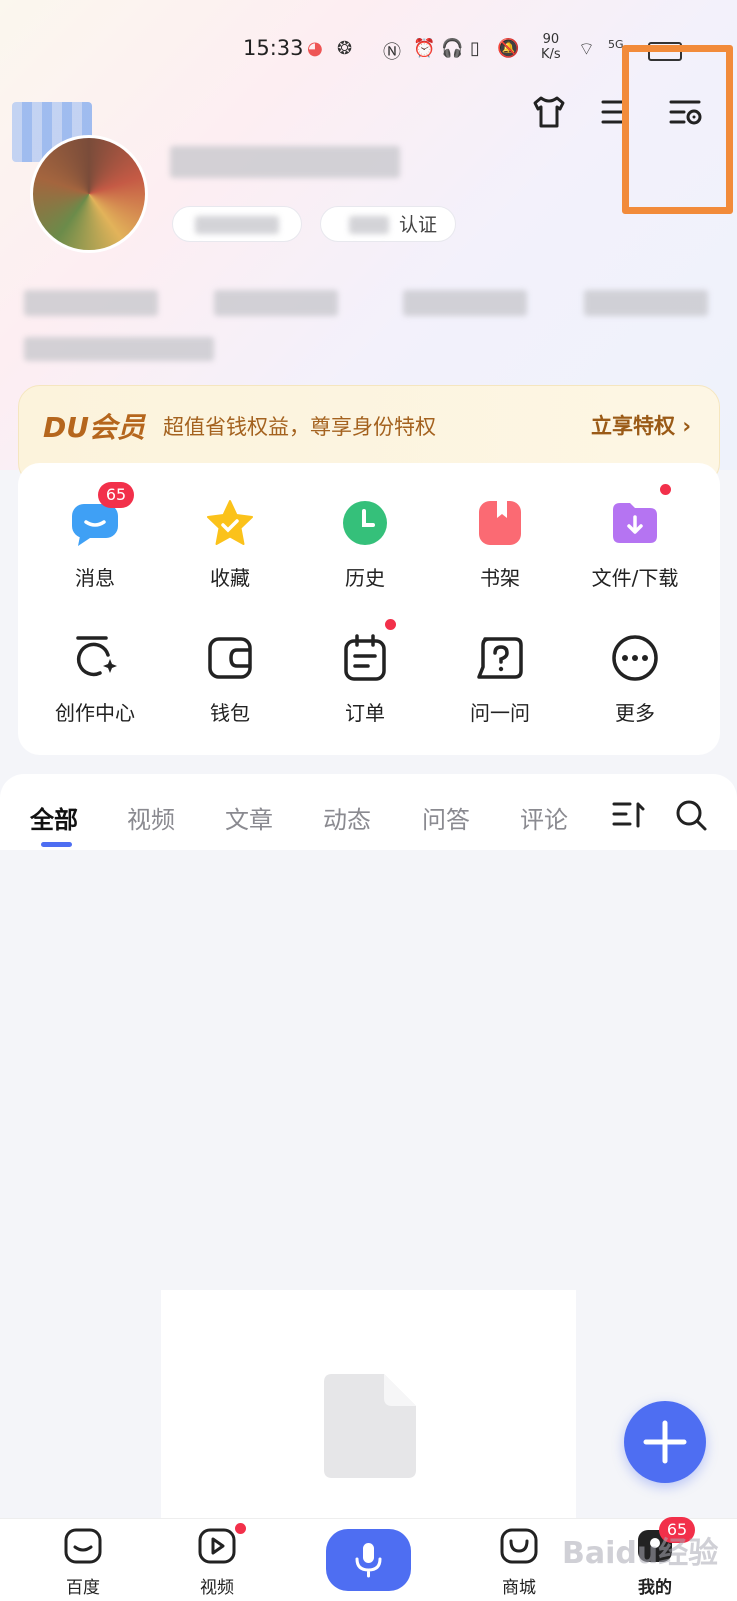  What do you see at coordinates (102, 515) in the screenshot?
I see `message-icon: 65` at bounding box center [102, 515].